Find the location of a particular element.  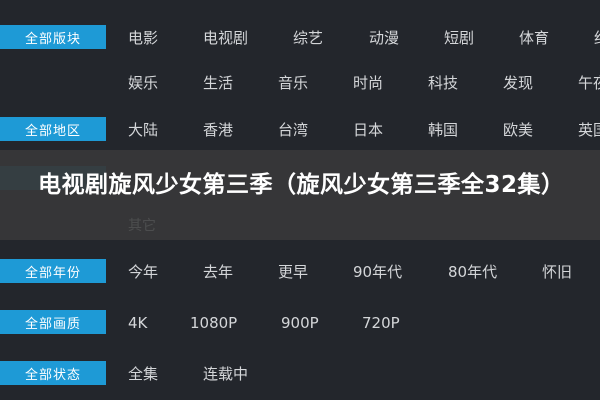

filter-option-720p: 720P is located at coordinates (381, 323).